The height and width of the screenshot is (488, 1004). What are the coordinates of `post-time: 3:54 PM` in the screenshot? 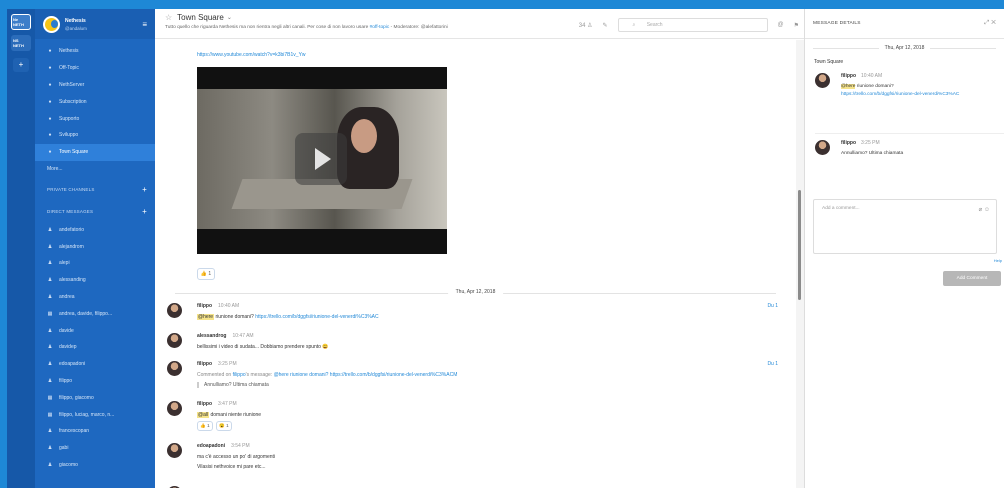 It's located at (240, 446).